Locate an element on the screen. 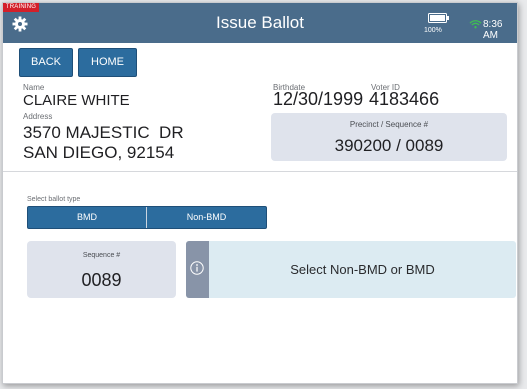  sequence-label: Sequence # is located at coordinates (101, 255).